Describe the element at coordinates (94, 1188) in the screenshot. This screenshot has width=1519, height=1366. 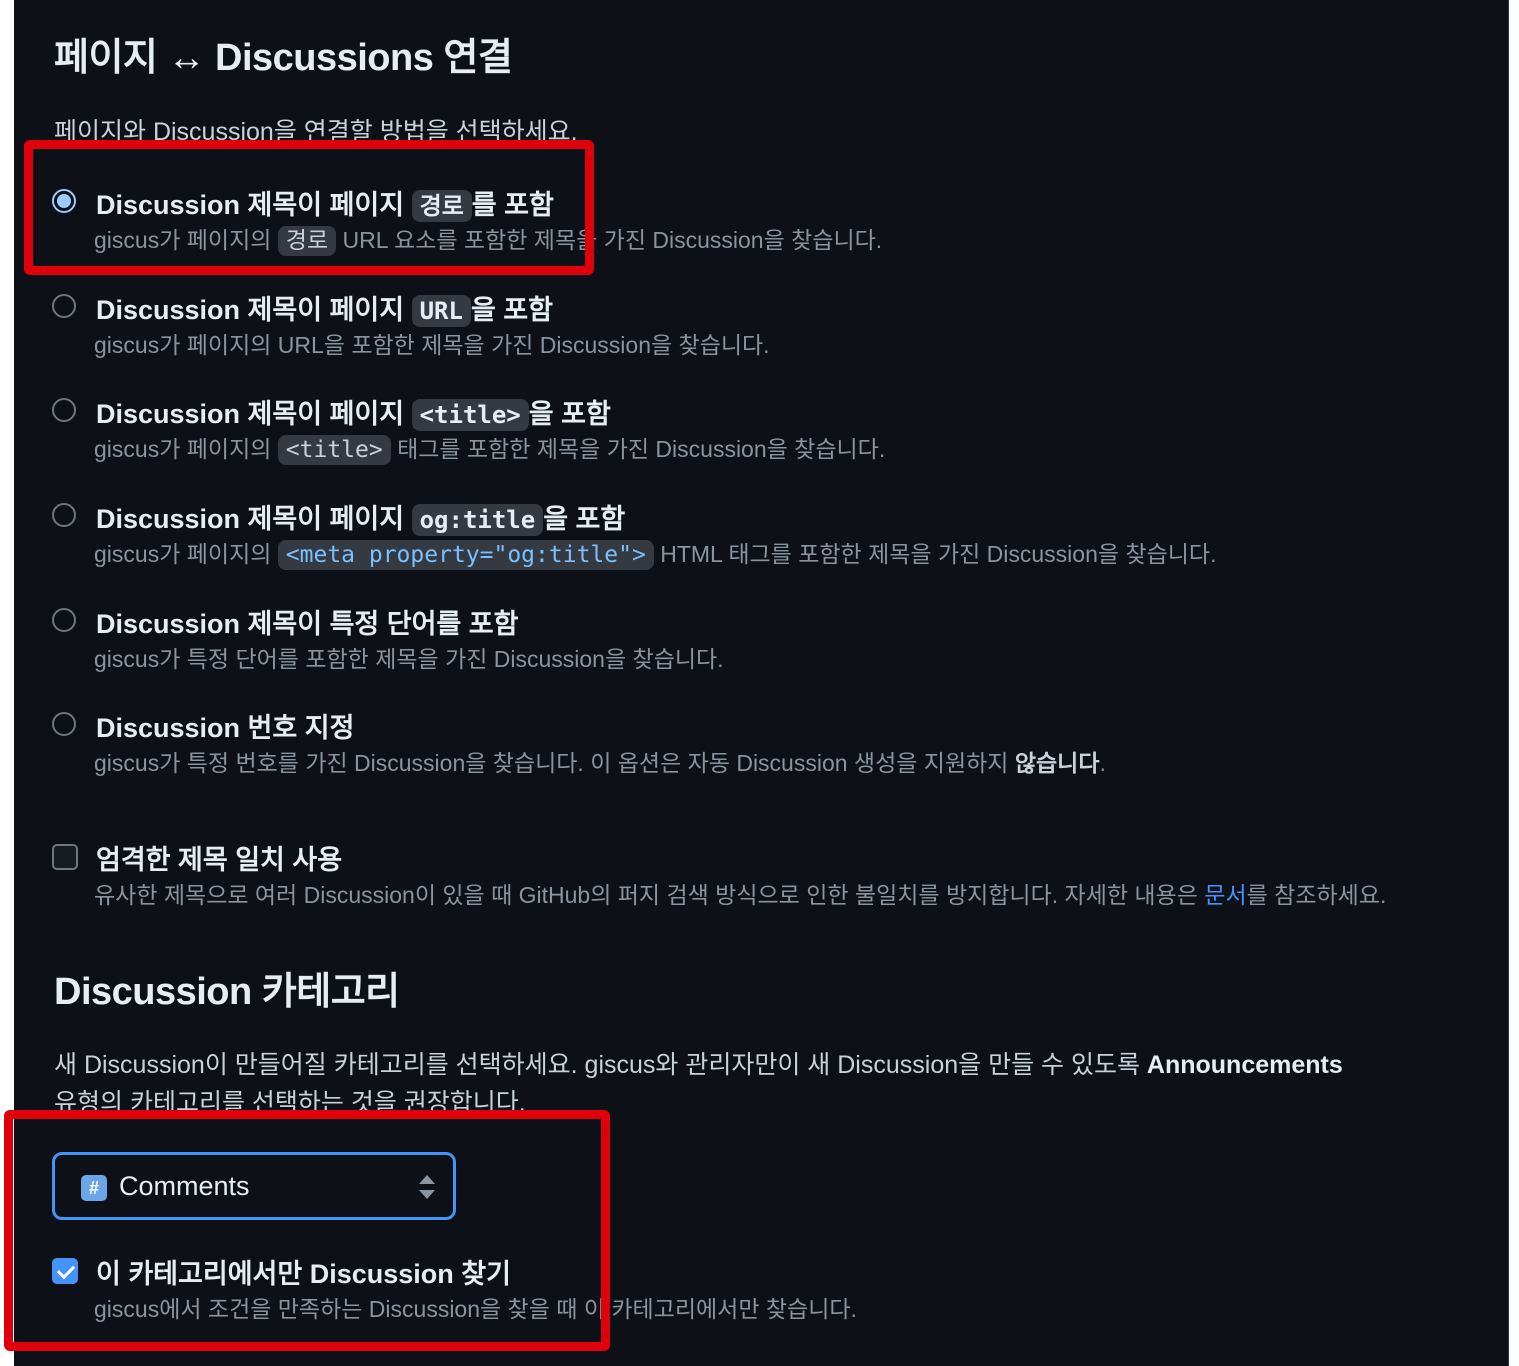
I see `hash-icon: #` at that location.